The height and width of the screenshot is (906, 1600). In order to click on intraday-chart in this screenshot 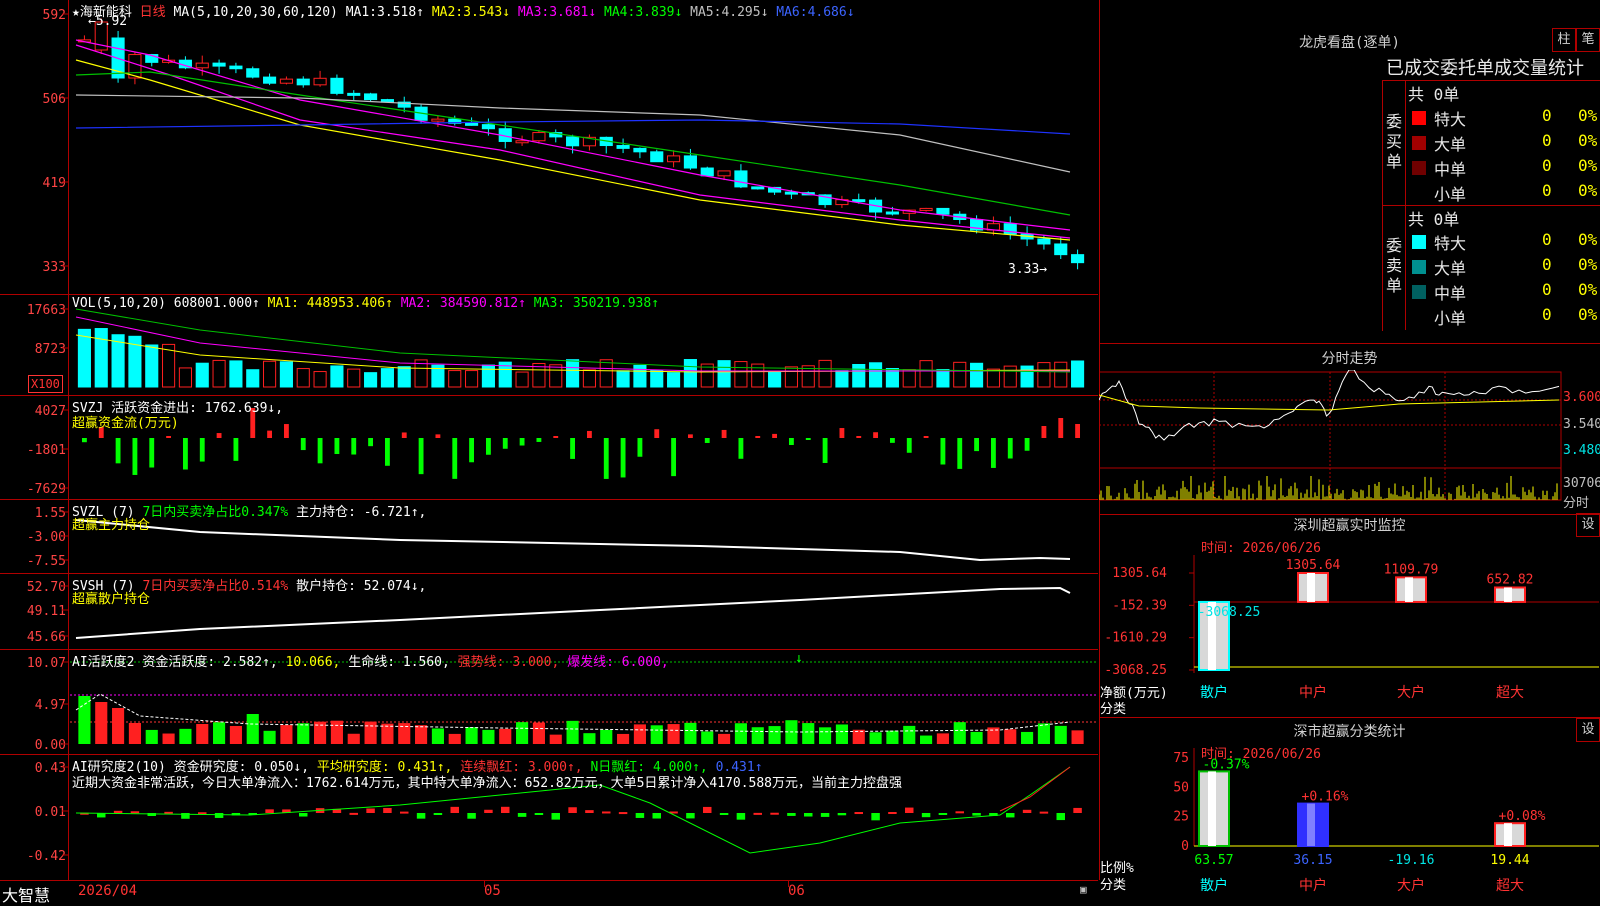, I will do `click(1349, 445)`.